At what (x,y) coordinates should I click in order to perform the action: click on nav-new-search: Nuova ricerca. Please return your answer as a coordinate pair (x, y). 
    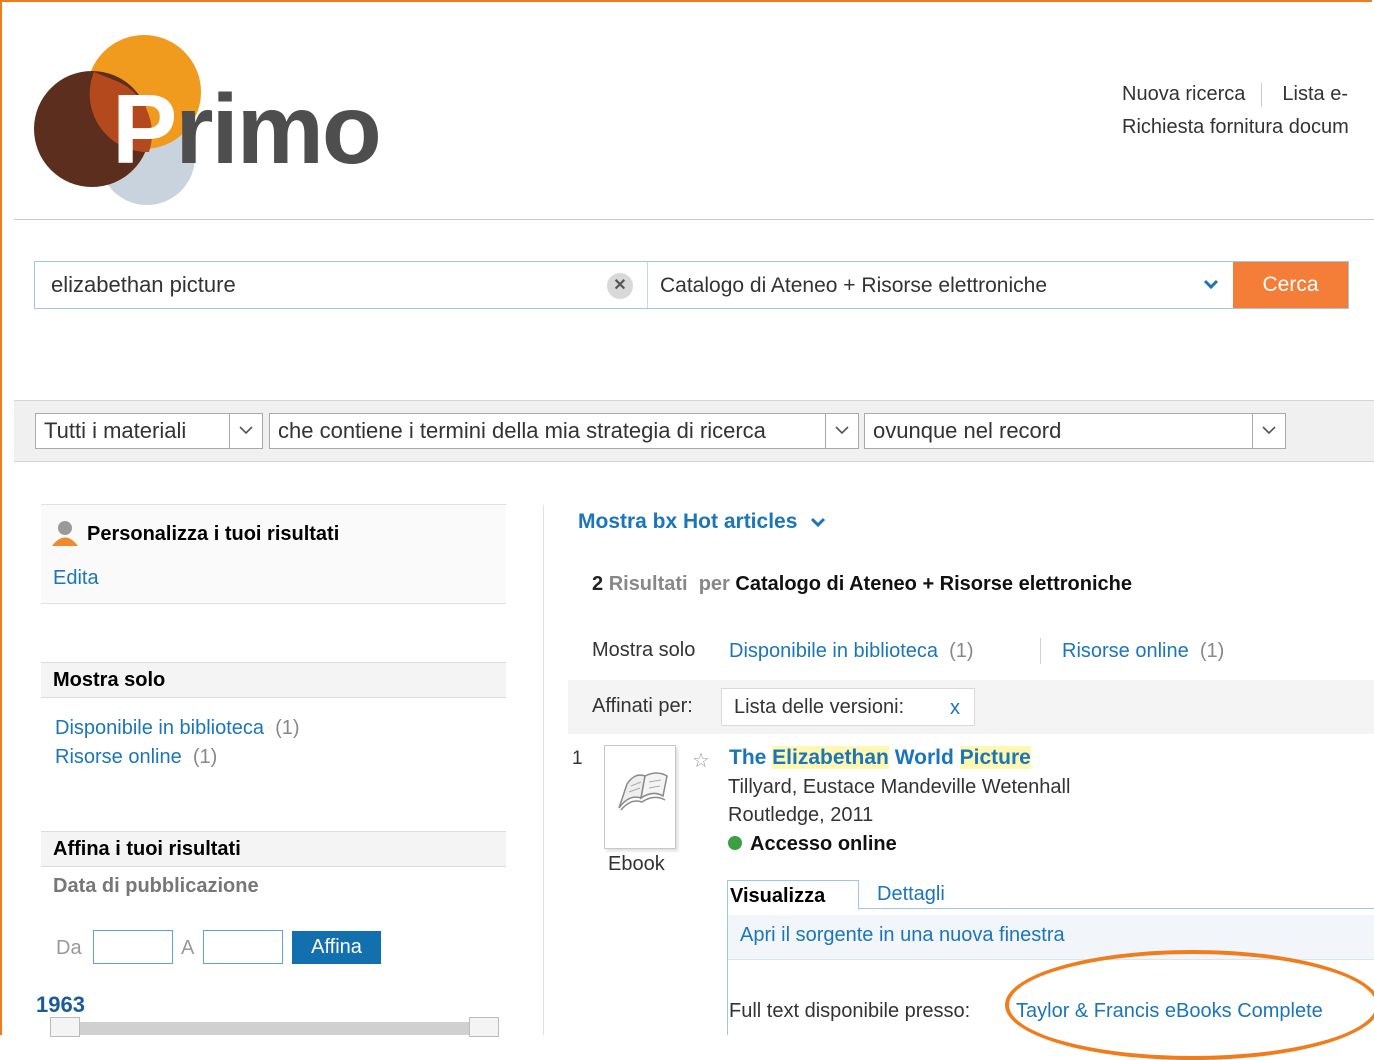
    Looking at the image, I should click on (1183, 94).